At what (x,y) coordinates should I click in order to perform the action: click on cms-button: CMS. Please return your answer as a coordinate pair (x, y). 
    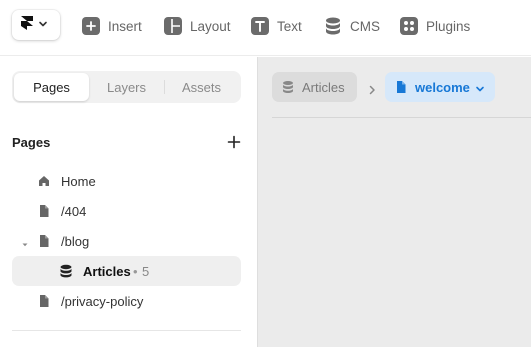
    Looking at the image, I should click on (352, 26).